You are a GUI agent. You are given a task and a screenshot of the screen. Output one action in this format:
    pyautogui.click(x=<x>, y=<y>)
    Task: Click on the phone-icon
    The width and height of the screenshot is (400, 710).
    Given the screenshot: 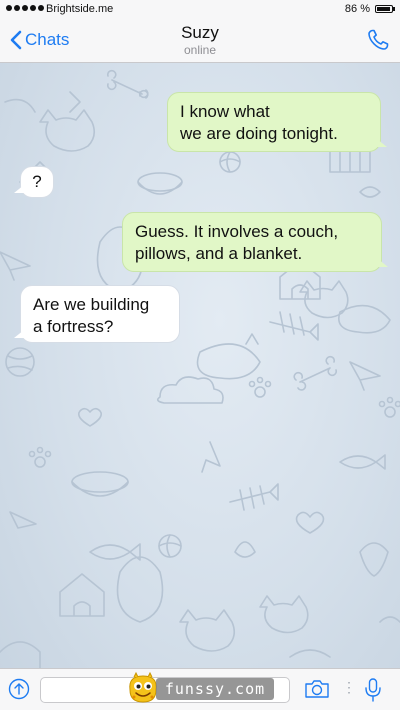 What is the action you would take?
    pyautogui.click(x=378, y=40)
    